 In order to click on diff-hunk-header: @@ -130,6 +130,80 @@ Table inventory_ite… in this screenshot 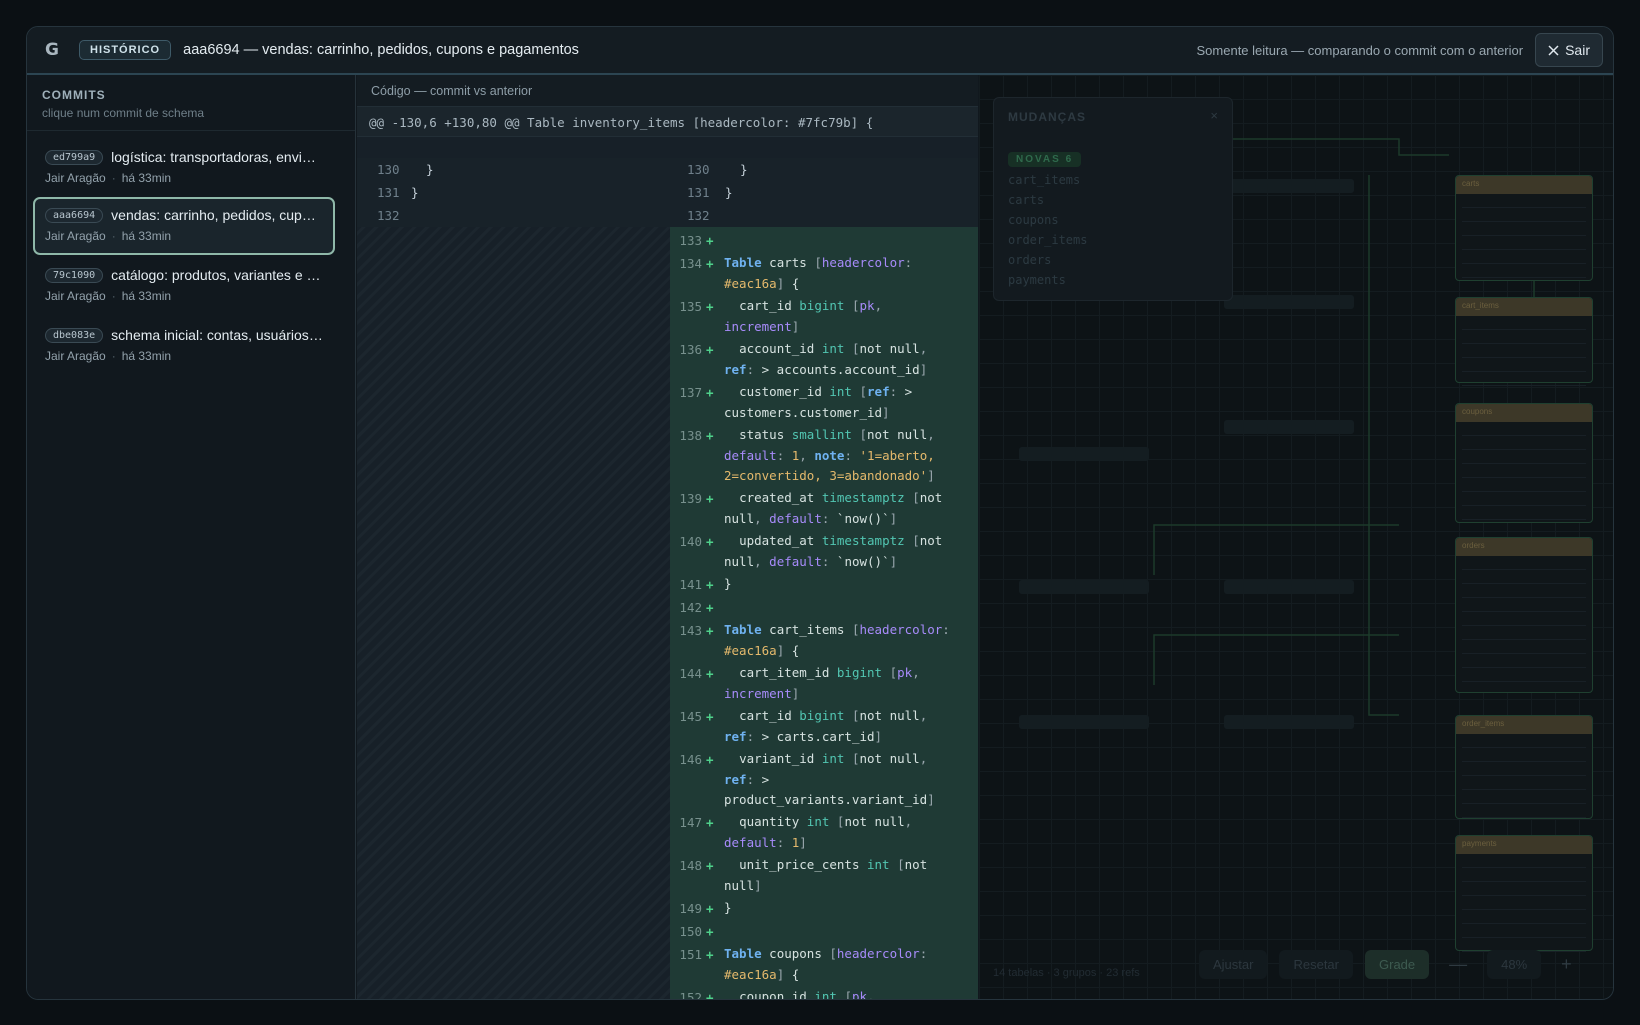, I will do `click(667, 122)`.